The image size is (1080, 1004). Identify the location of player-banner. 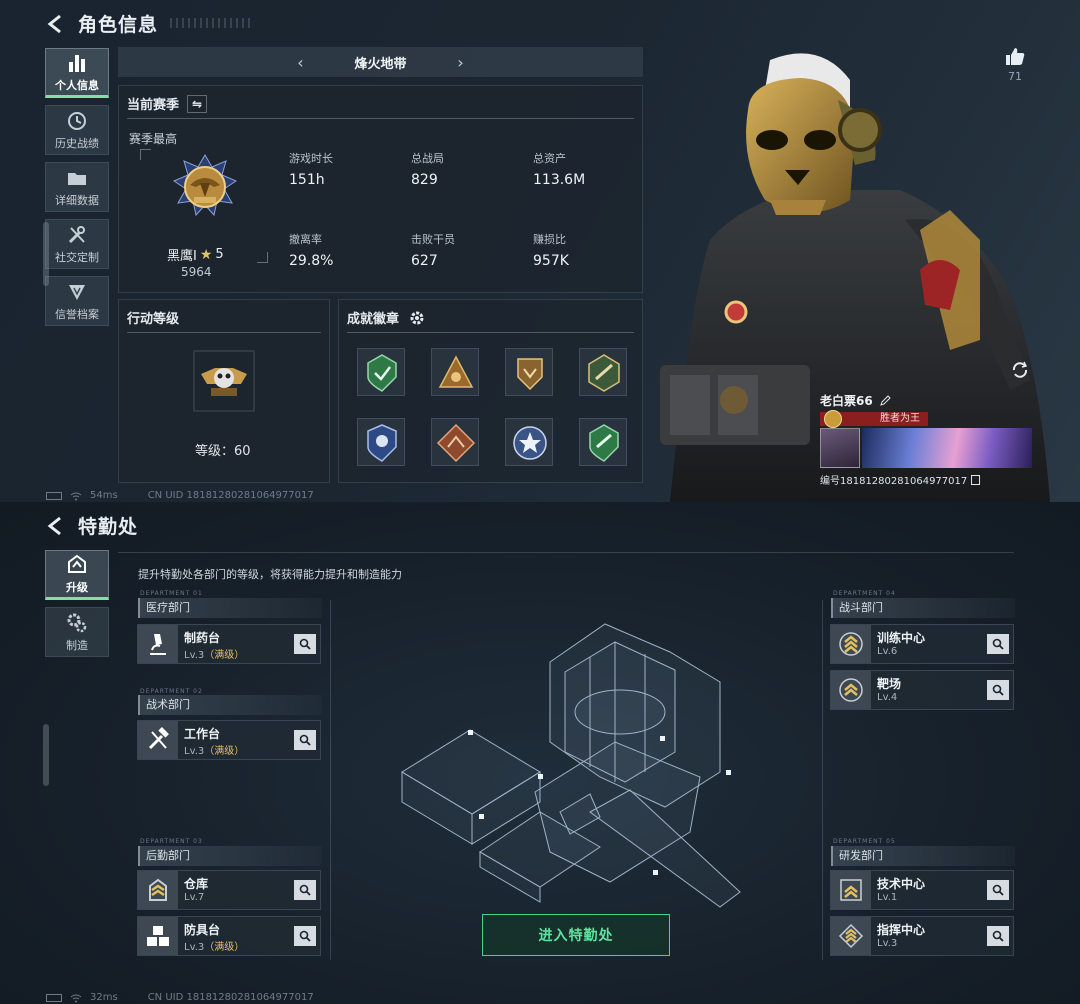
(947, 448).